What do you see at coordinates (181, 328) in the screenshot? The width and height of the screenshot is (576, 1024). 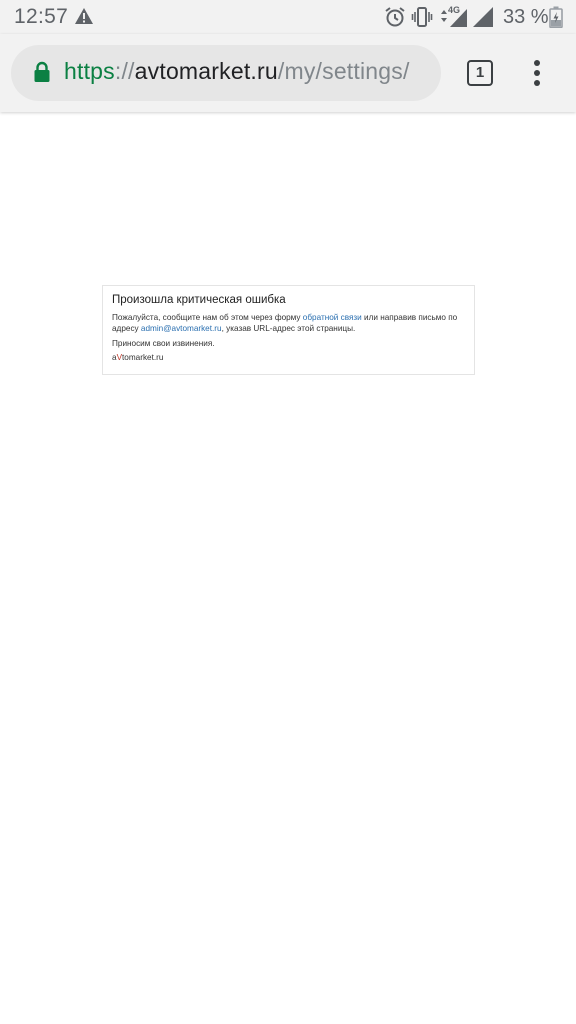 I see `email-link: admin@avtomarket.ru` at bounding box center [181, 328].